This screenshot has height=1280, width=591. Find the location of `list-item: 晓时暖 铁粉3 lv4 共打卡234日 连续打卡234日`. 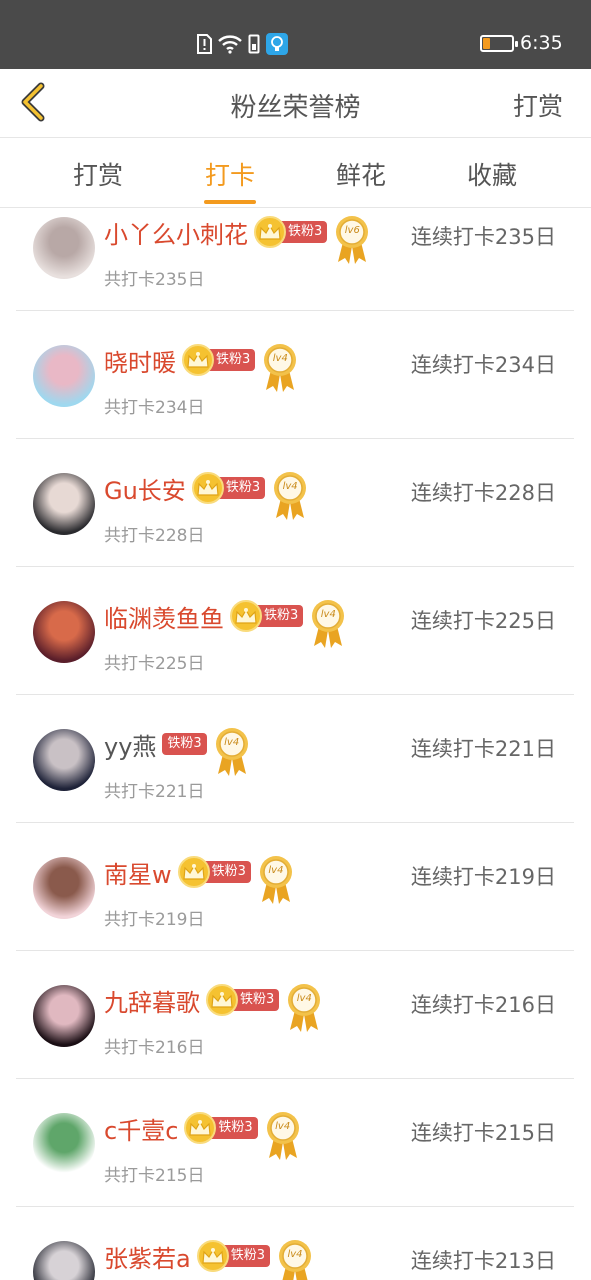

list-item: 晓时暖 铁粉3 lv4 共打卡234日 连续打卡234日 is located at coordinates (295, 375).